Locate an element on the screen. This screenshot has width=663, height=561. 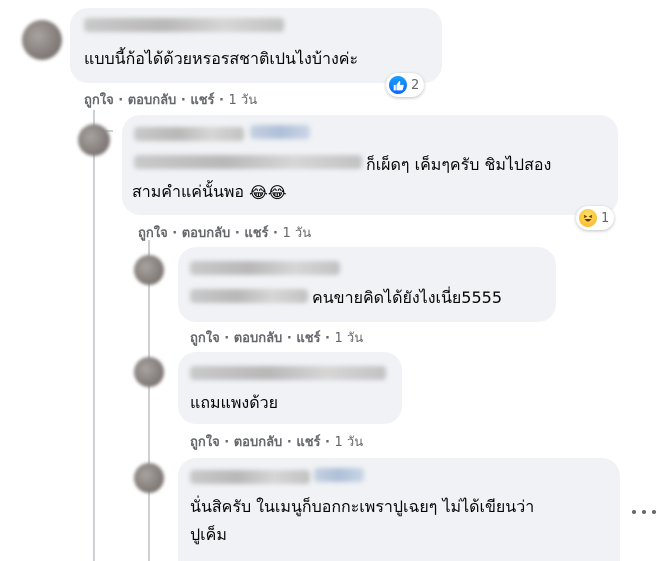
reaction-count: 2 is located at coordinates (405, 85).